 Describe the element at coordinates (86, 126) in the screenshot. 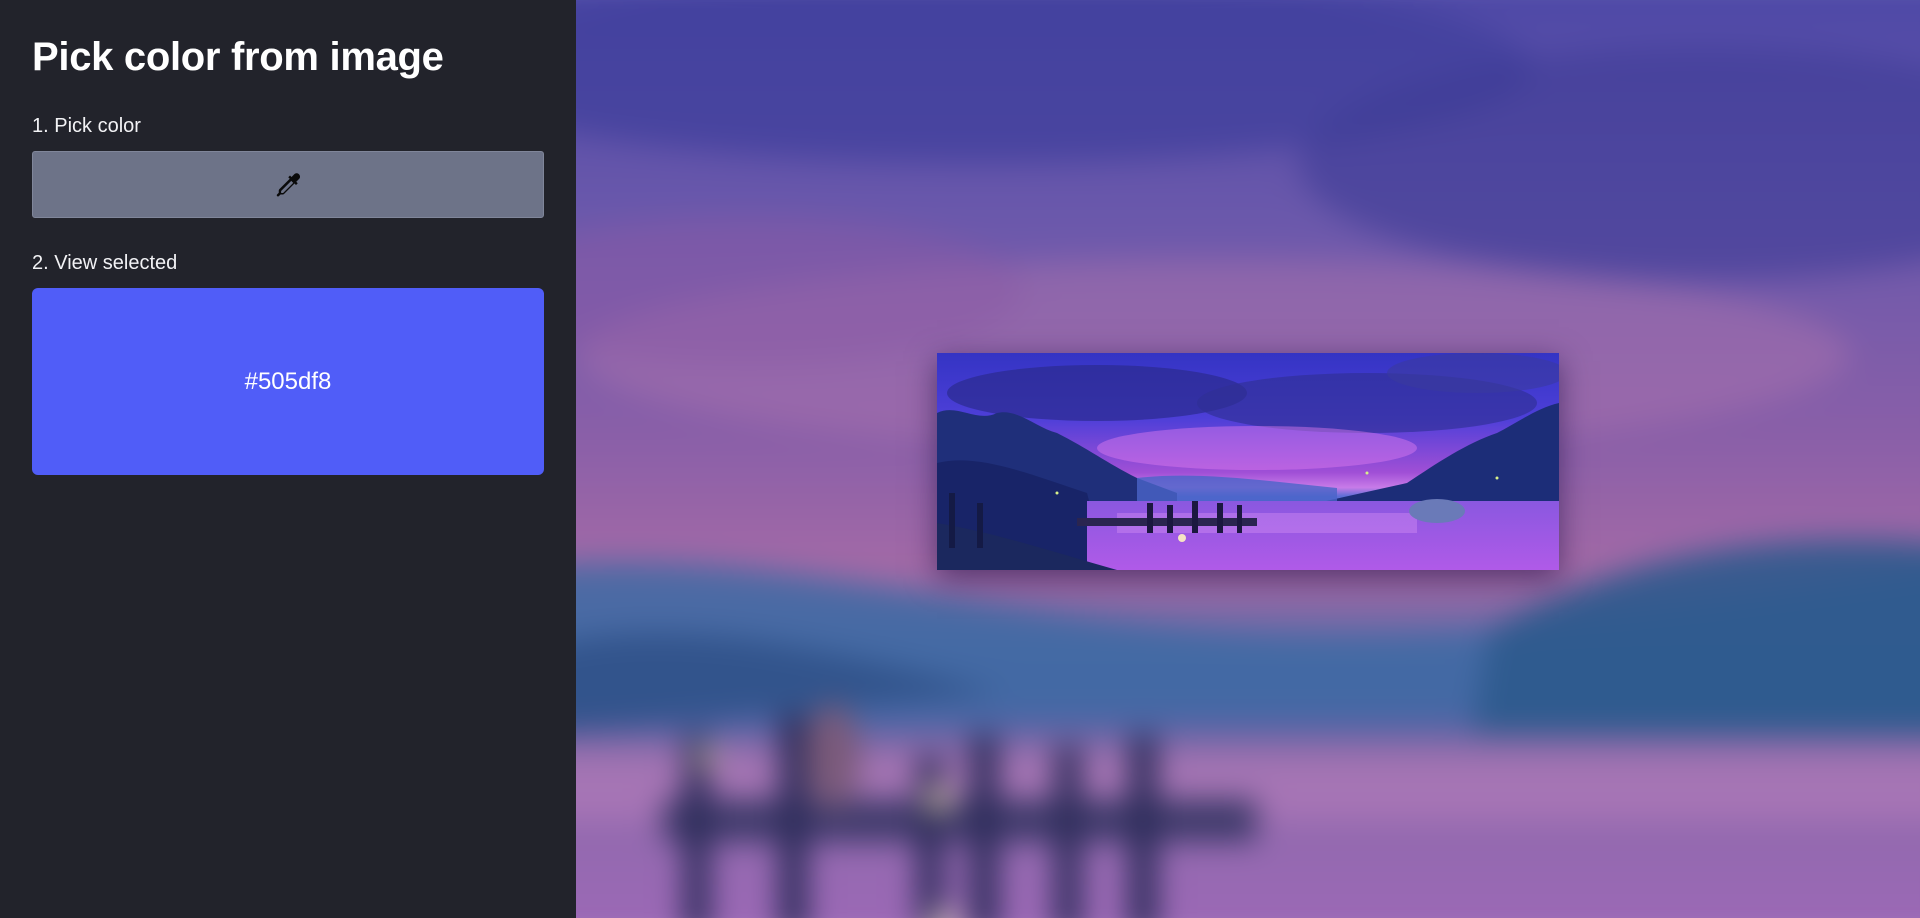

I see `step-1-label: 1. Pick color` at that location.